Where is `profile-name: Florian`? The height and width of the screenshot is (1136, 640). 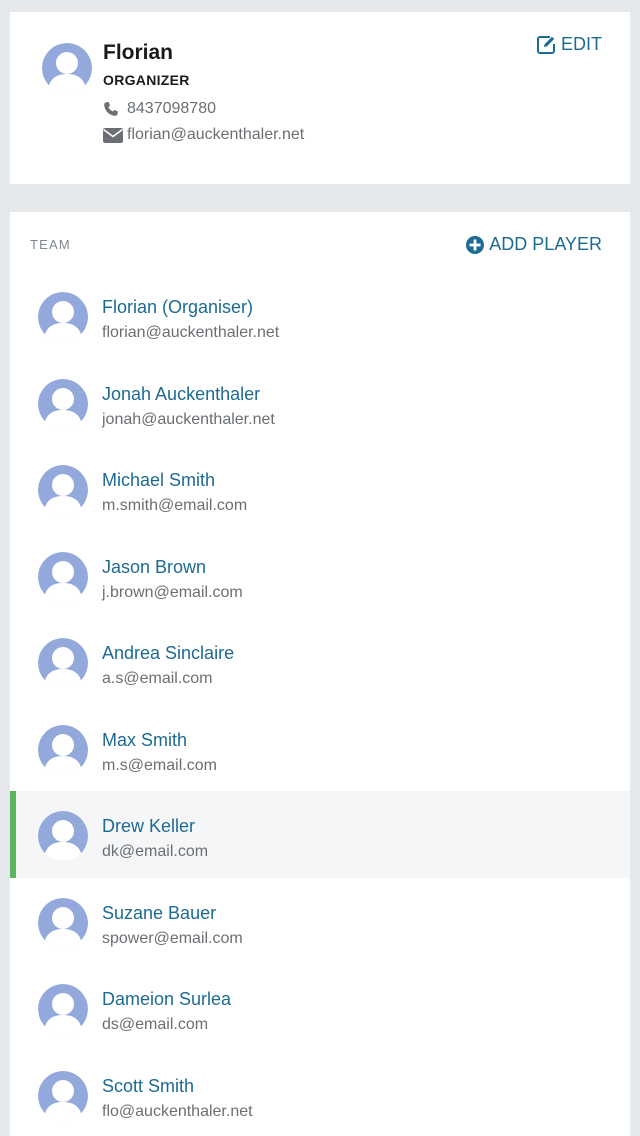
profile-name: Florian is located at coordinates (138, 52).